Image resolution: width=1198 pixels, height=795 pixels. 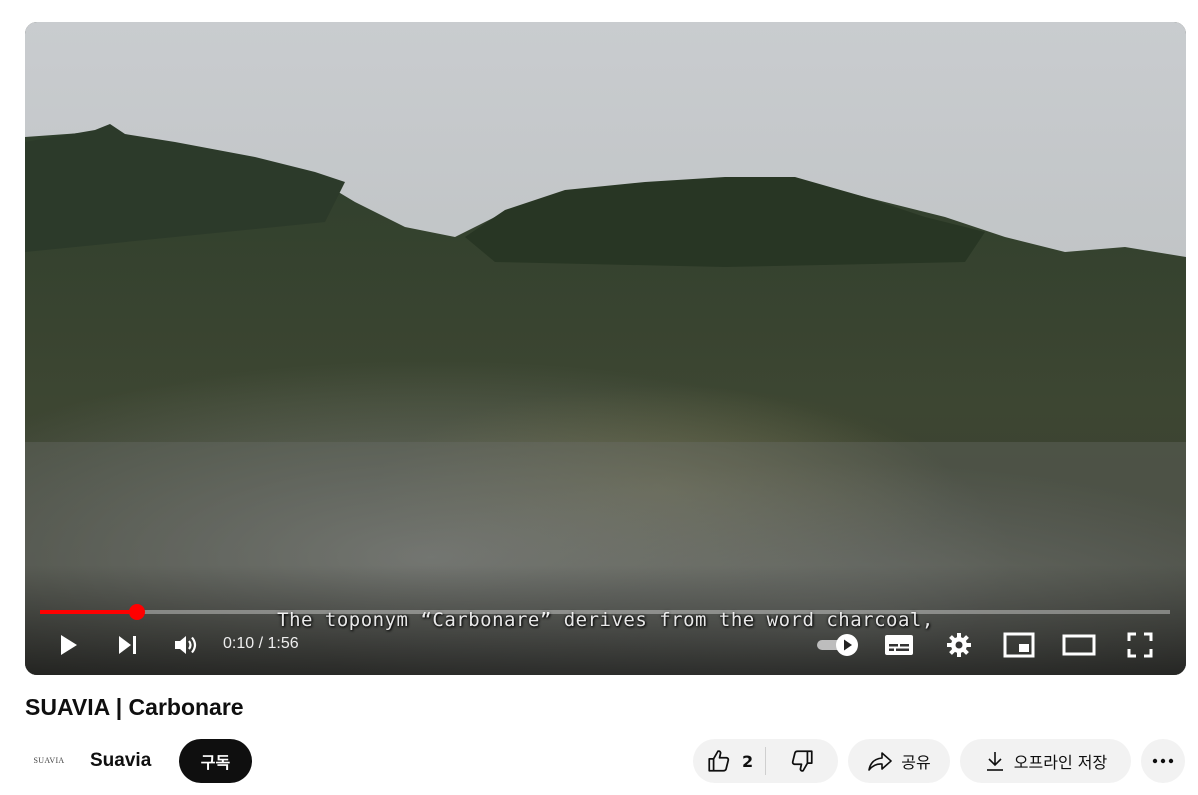 I want to click on video-title: SUAVIA | Carbonare, so click(x=134, y=707).